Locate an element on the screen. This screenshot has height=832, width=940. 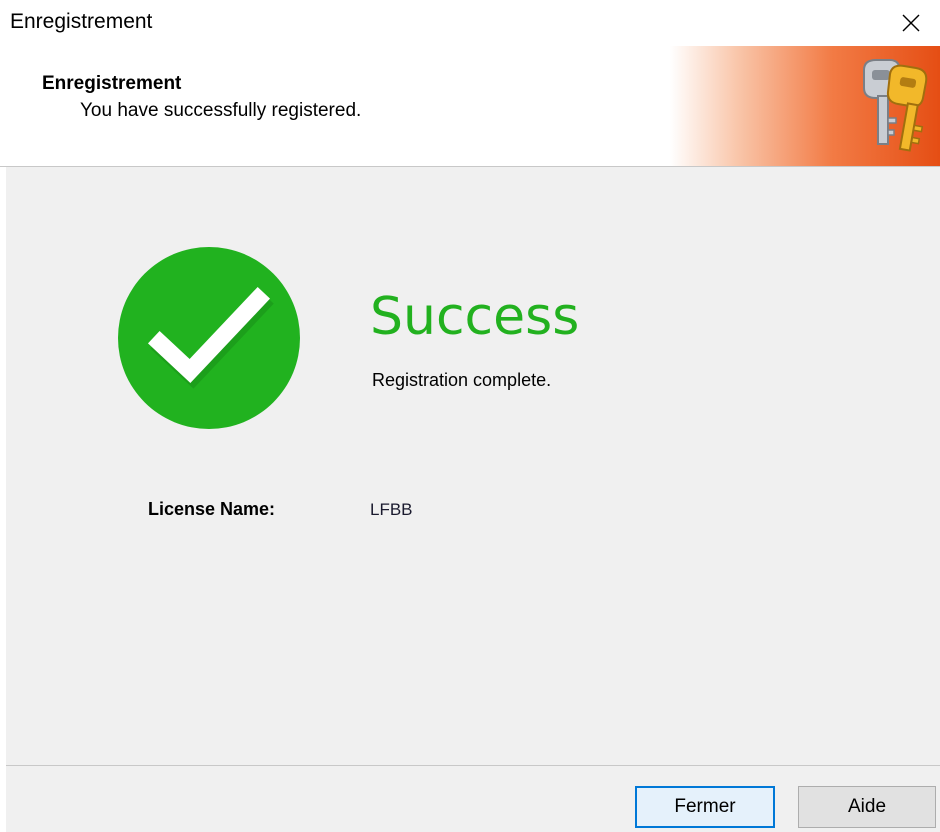
keys-icon is located at coordinates (895, 105).